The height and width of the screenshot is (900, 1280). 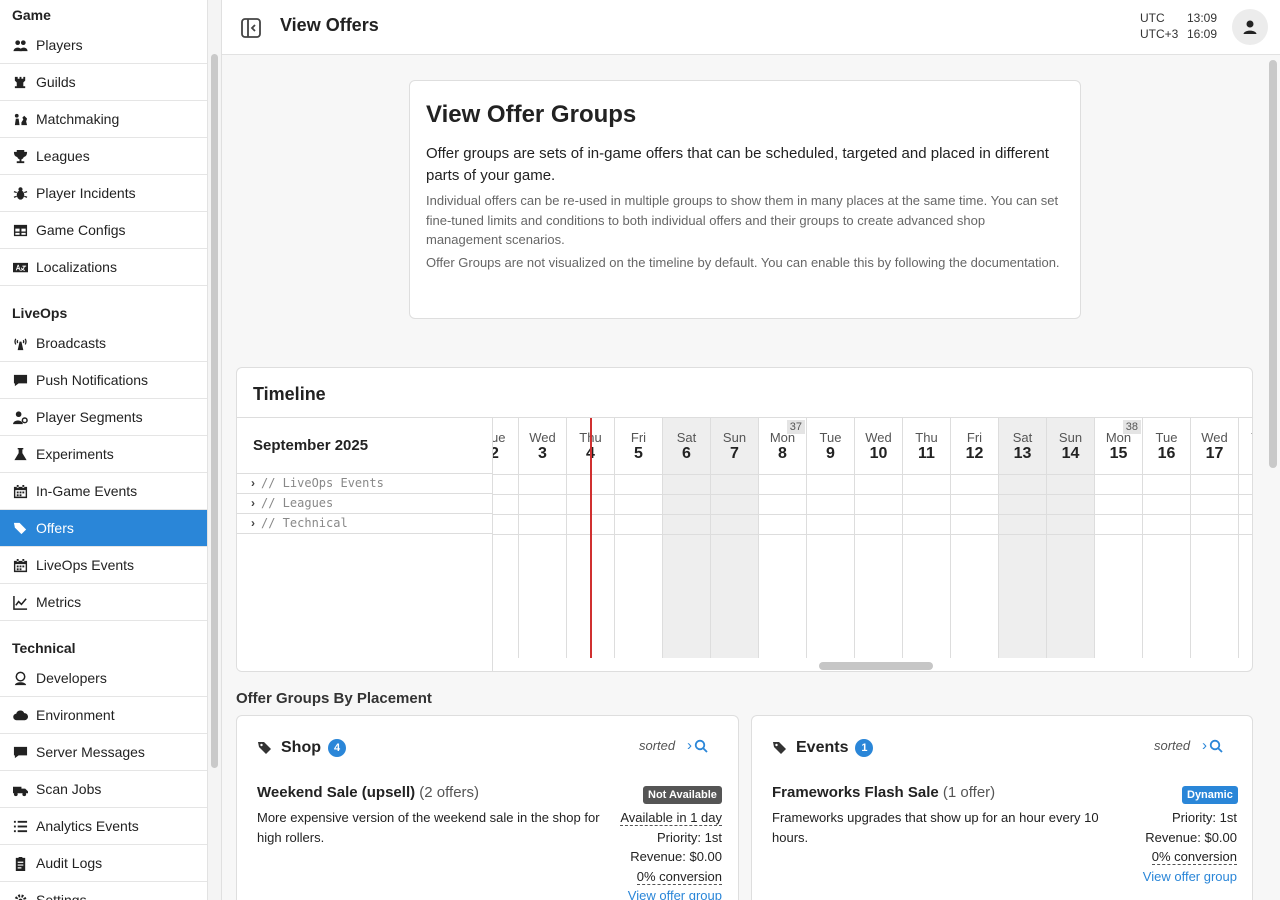 I want to click on day-number: 15, so click(x=1118, y=453).